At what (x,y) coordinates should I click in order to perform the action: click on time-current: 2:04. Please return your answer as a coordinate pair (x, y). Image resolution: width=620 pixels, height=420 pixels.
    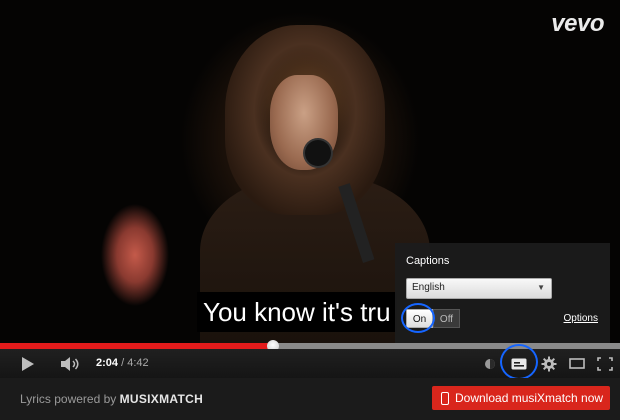
    Looking at the image, I should click on (107, 363).